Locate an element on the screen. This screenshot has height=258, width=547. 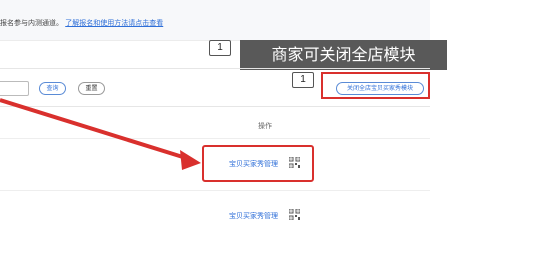
notice-message: 报名参与内测通道。 is located at coordinates (31, 23).